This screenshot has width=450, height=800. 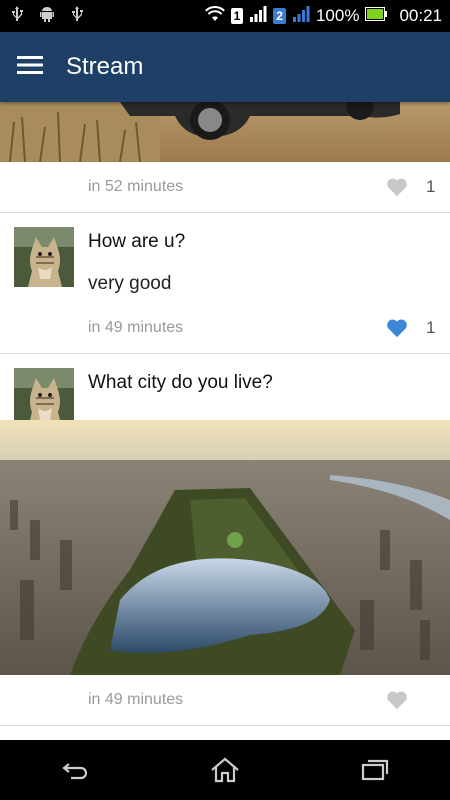 I want to click on clock: 00:21, so click(x=420, y=15).